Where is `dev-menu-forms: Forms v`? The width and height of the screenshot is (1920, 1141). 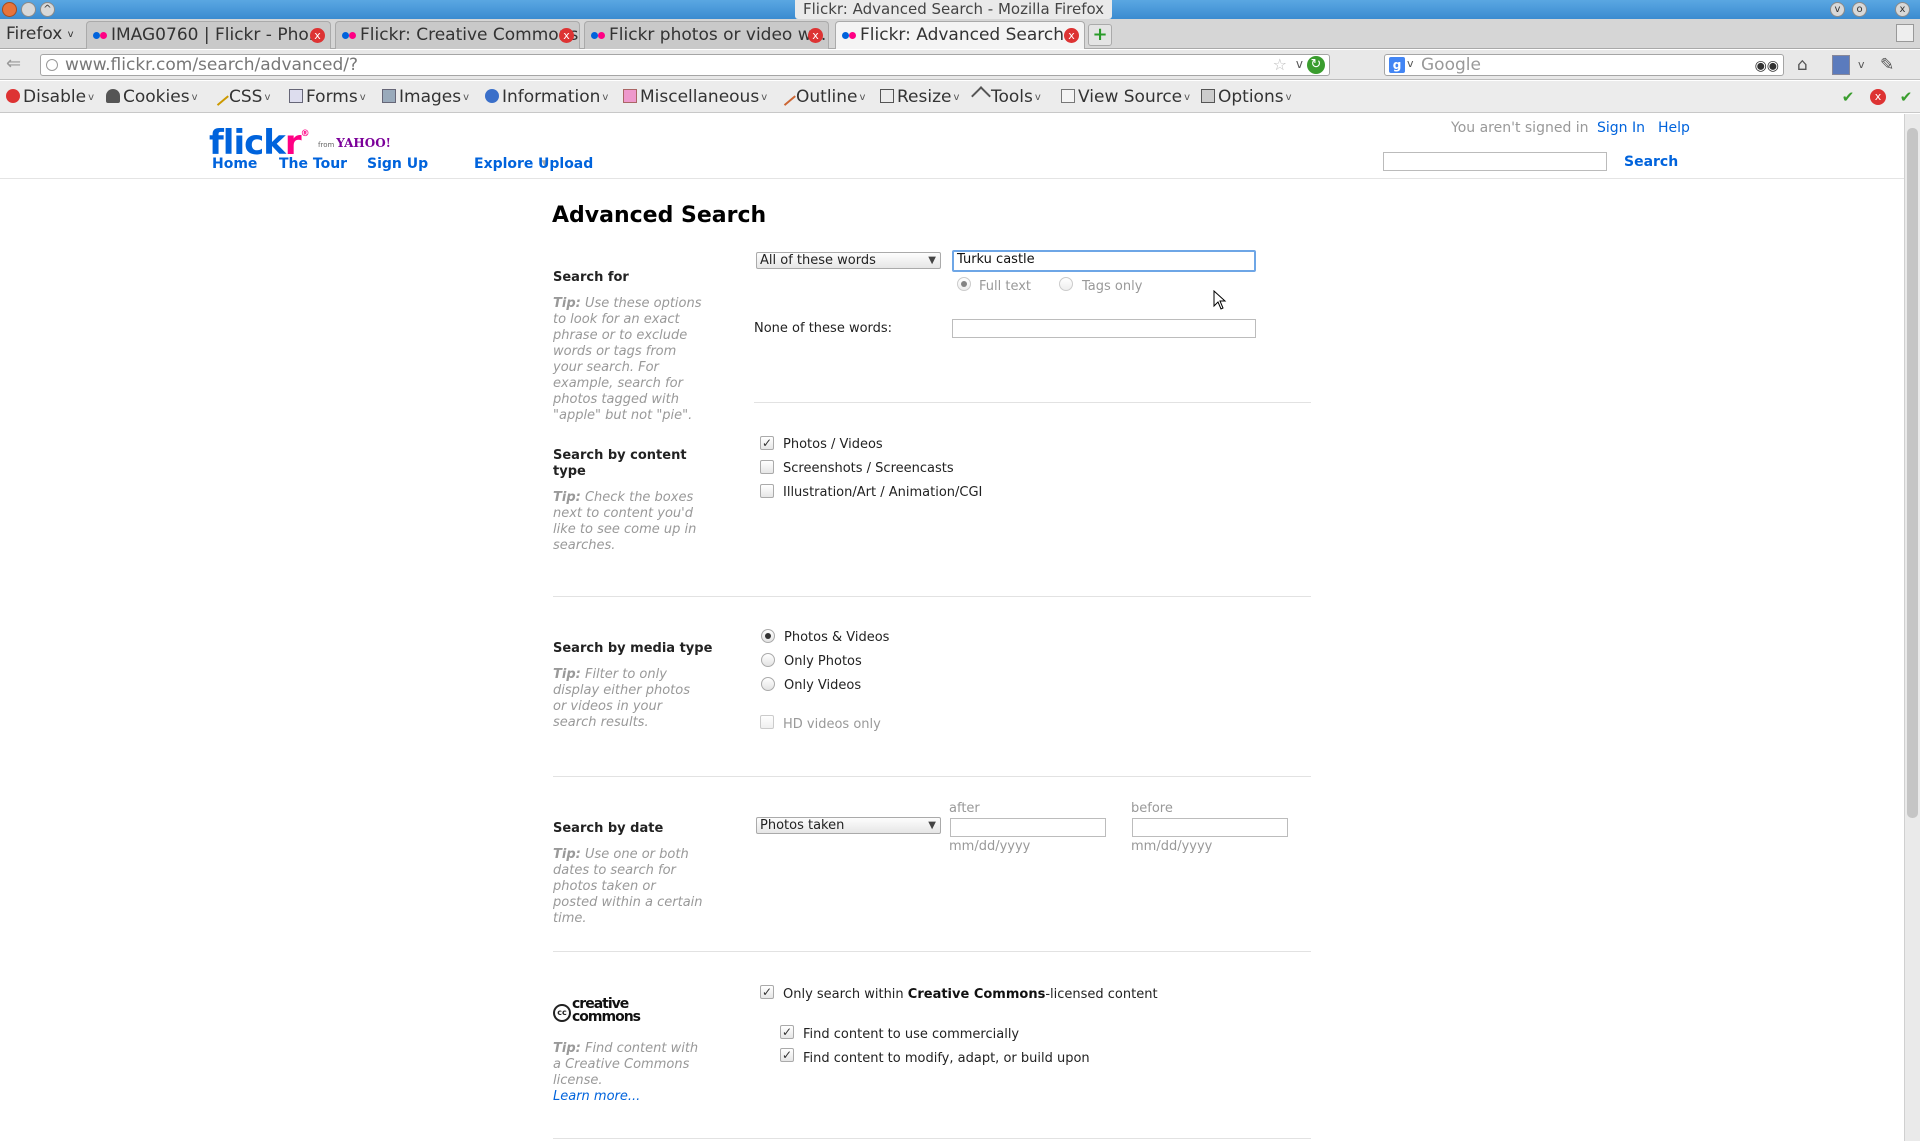
dev-menu-forms: Forms v is located at coordinates (327, 97).